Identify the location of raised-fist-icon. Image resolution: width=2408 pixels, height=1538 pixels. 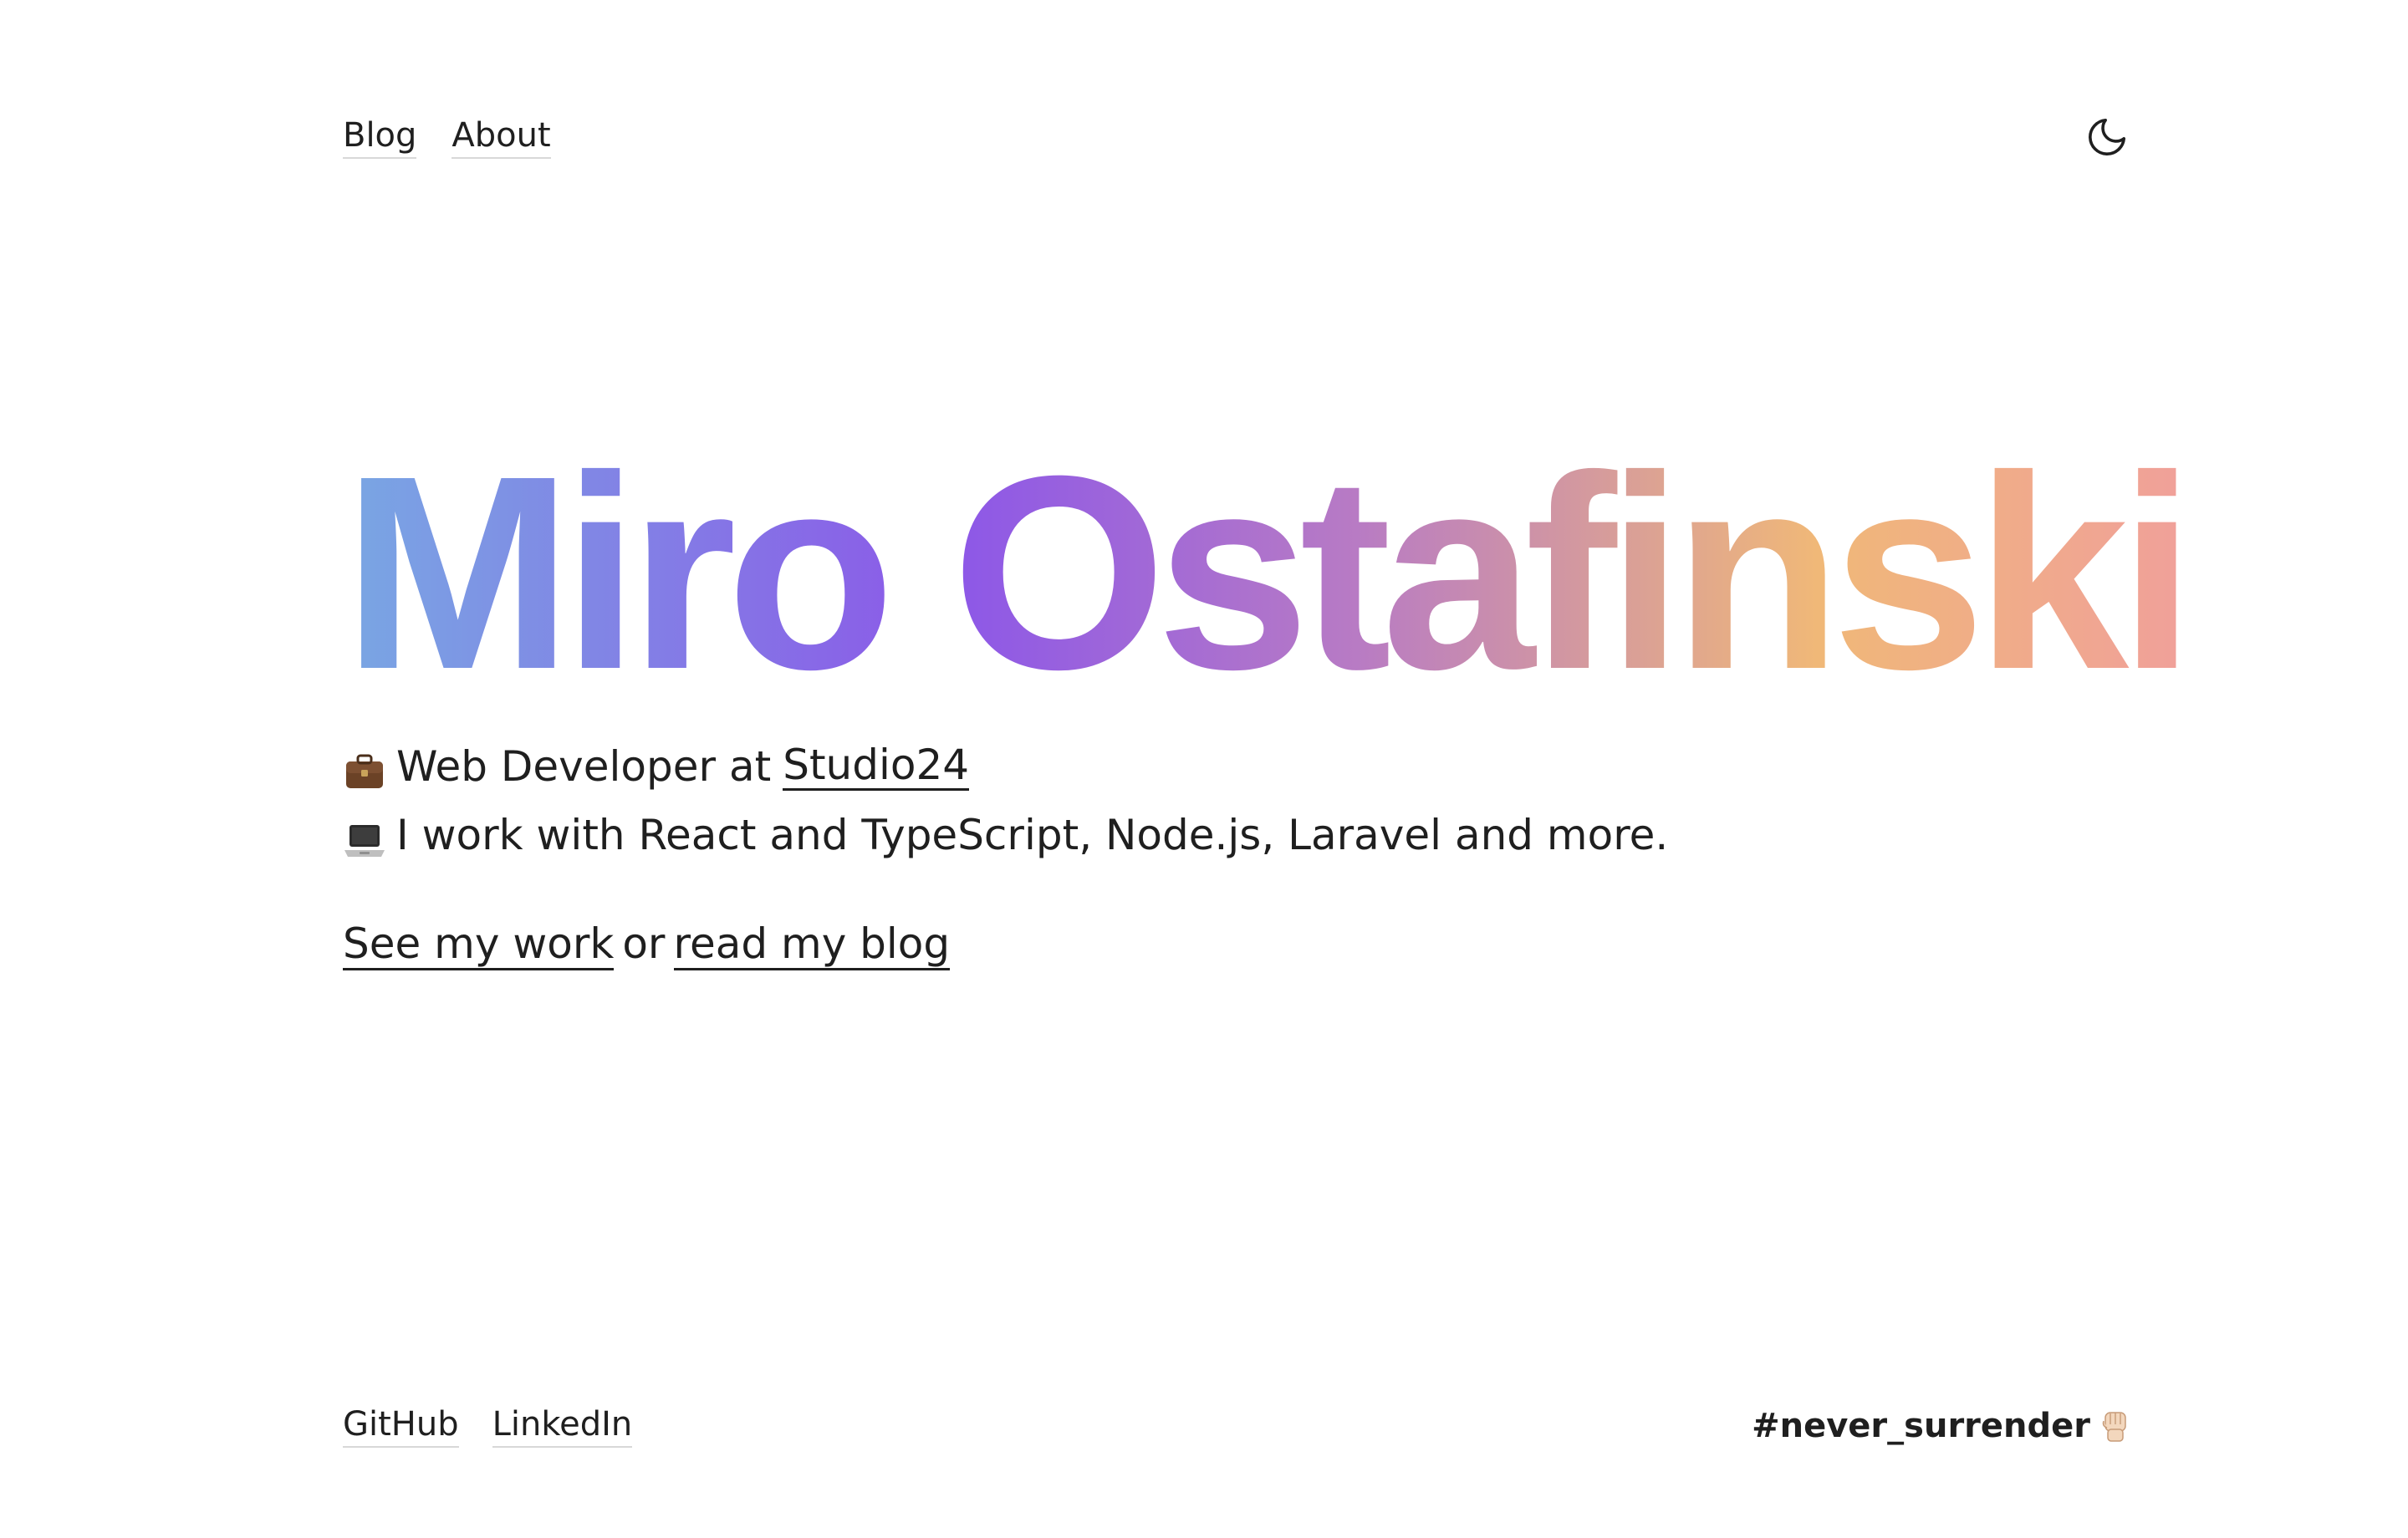
(2114, 1427).